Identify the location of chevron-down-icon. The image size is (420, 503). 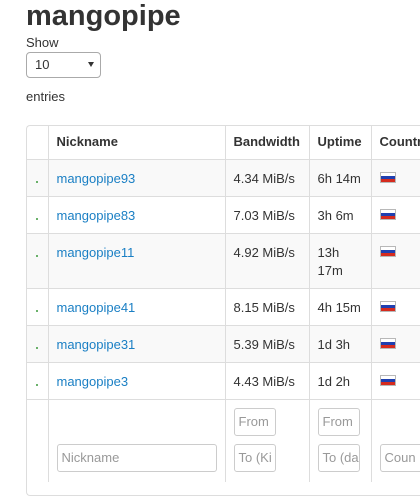
(91, 64).